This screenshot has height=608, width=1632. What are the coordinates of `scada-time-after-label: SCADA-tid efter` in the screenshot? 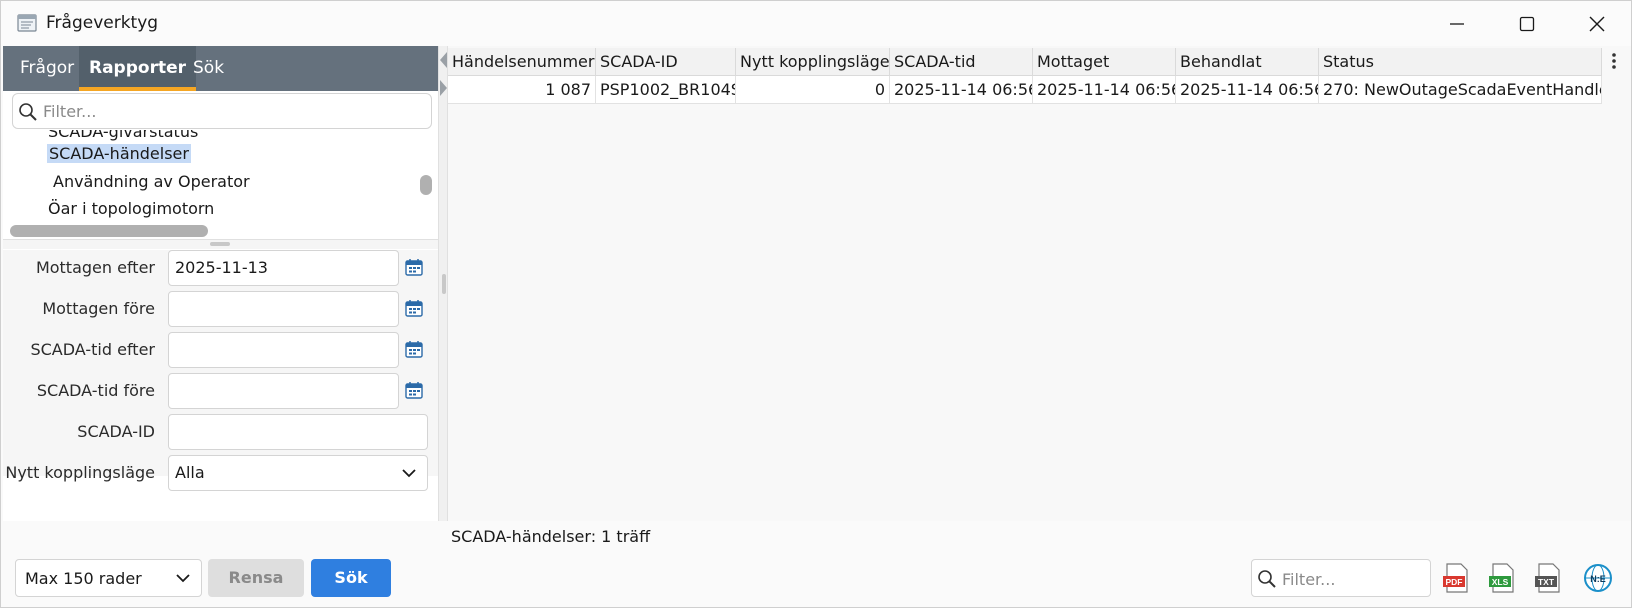 It's located at (92, 349).